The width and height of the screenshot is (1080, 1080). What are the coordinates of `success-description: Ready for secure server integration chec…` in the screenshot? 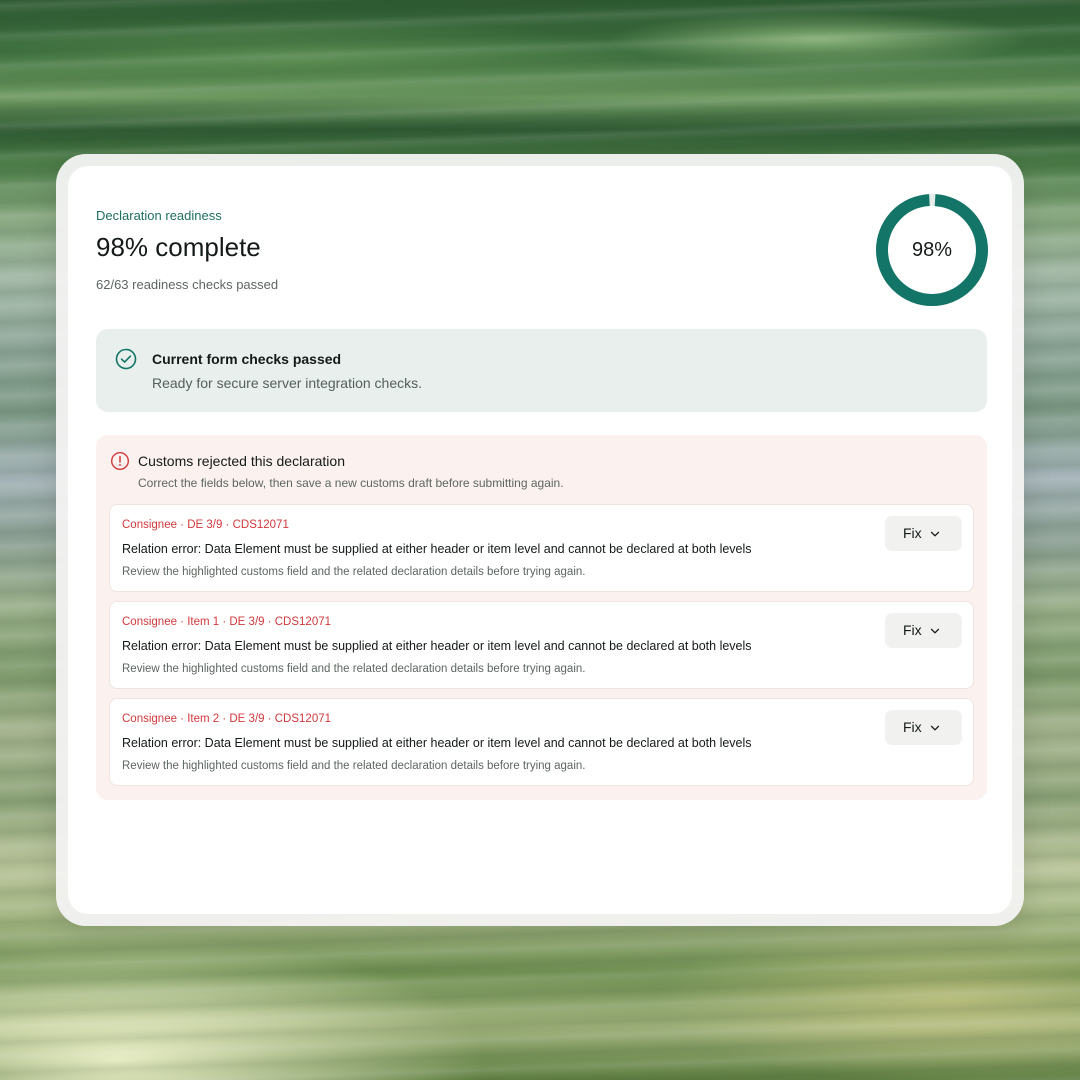 It's located at (287, 383).